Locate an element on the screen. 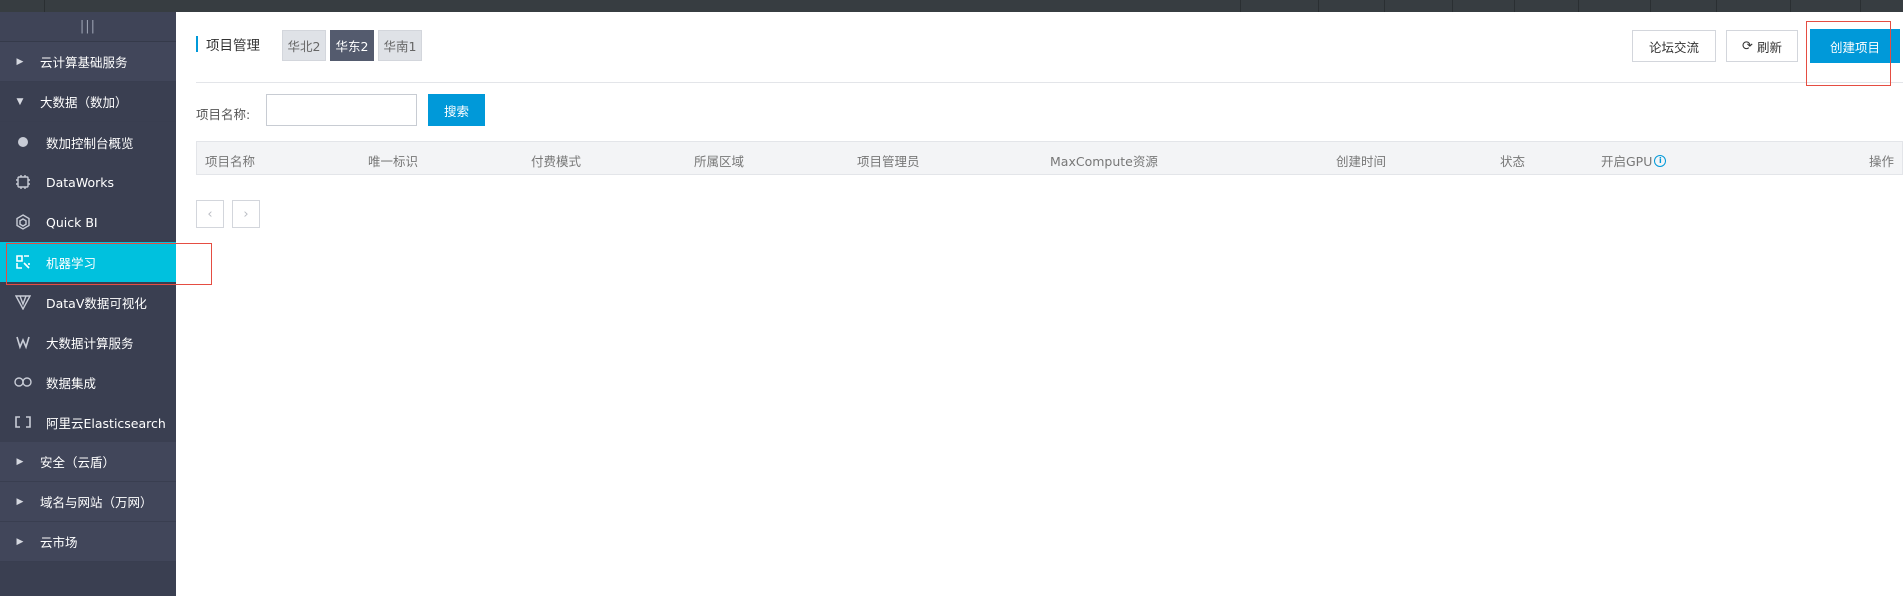 The height and width of the screenshot is (596, 1903). sidebar-item-label: 数加控制台概览 is located at coordinates (90, 143).